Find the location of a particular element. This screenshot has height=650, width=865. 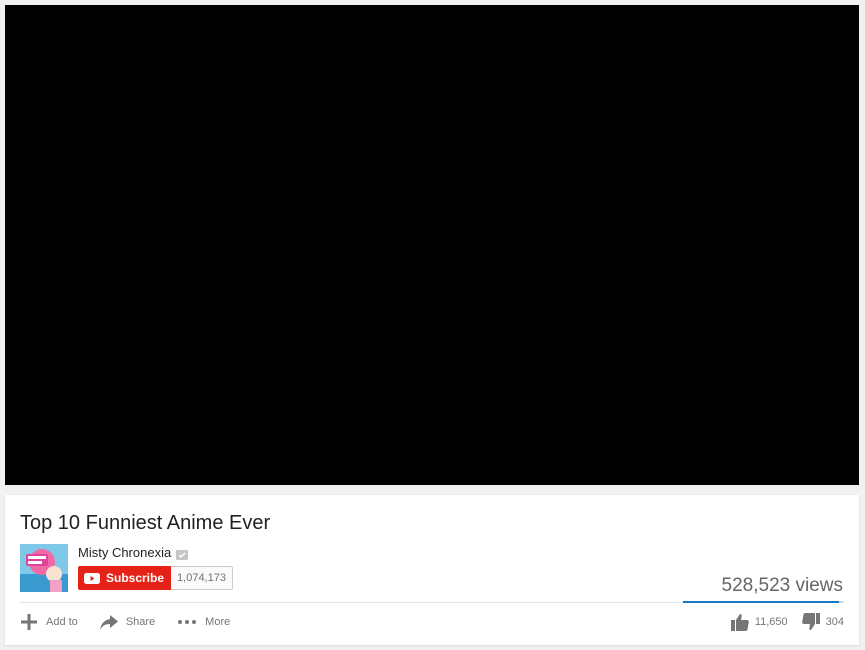

dislike-button: 304 is located at coordinates (822, 622).